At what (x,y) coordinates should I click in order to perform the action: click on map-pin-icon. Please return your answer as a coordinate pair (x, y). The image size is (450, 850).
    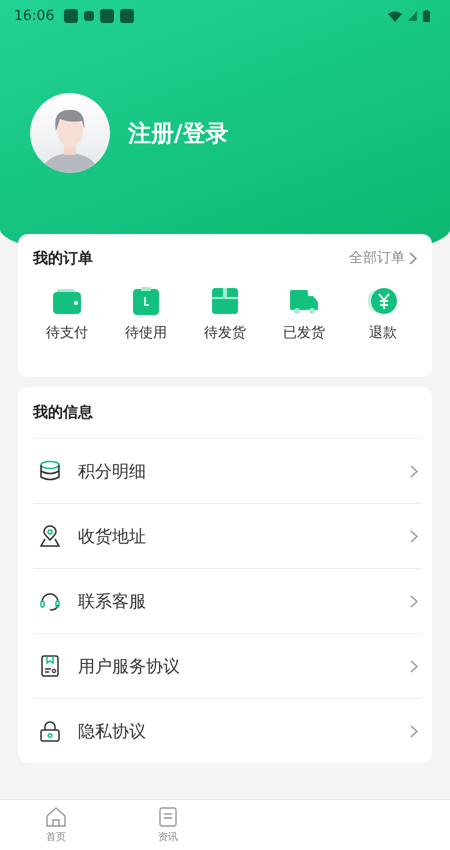
    Looking at the image, I should click on (50, 536).